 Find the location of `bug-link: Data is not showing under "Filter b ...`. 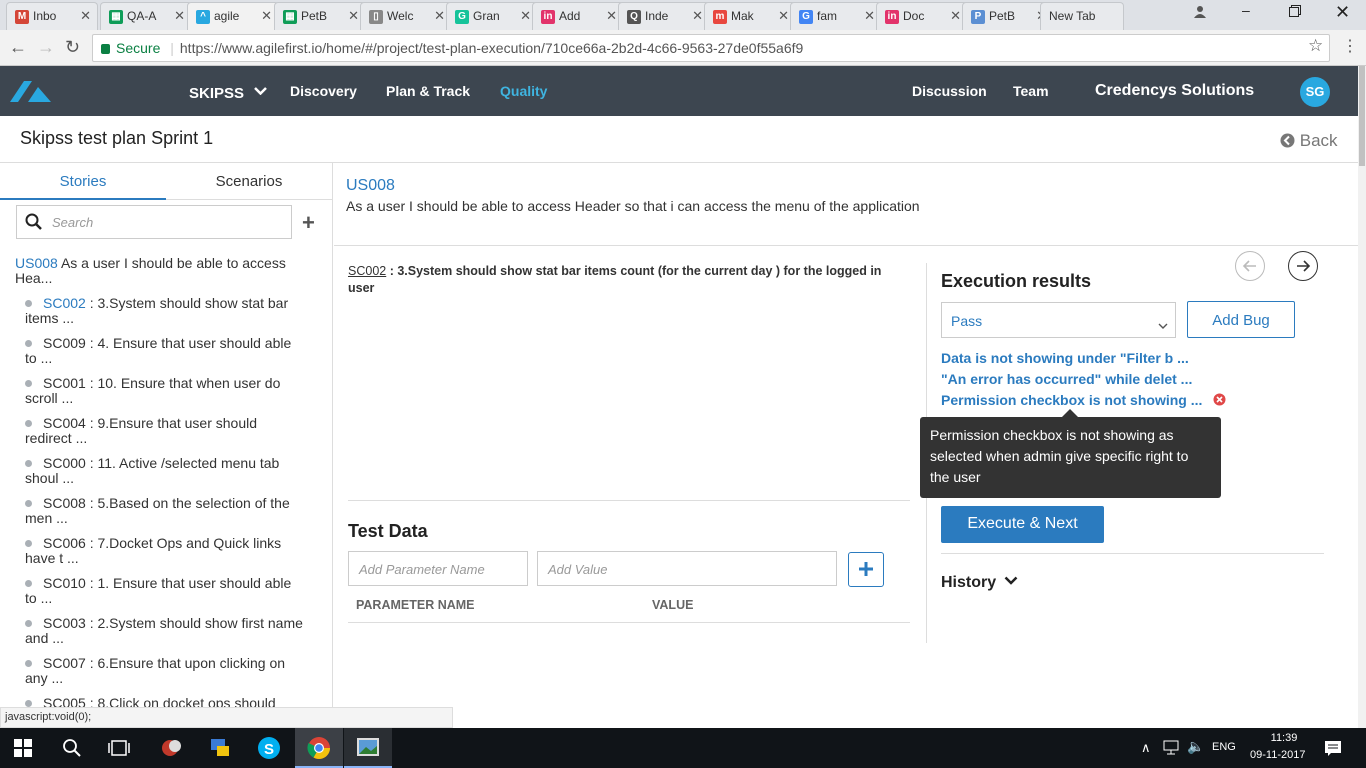

bug-link: Data is not showing under "Filter b ... is located at coordinates (1065, 358).